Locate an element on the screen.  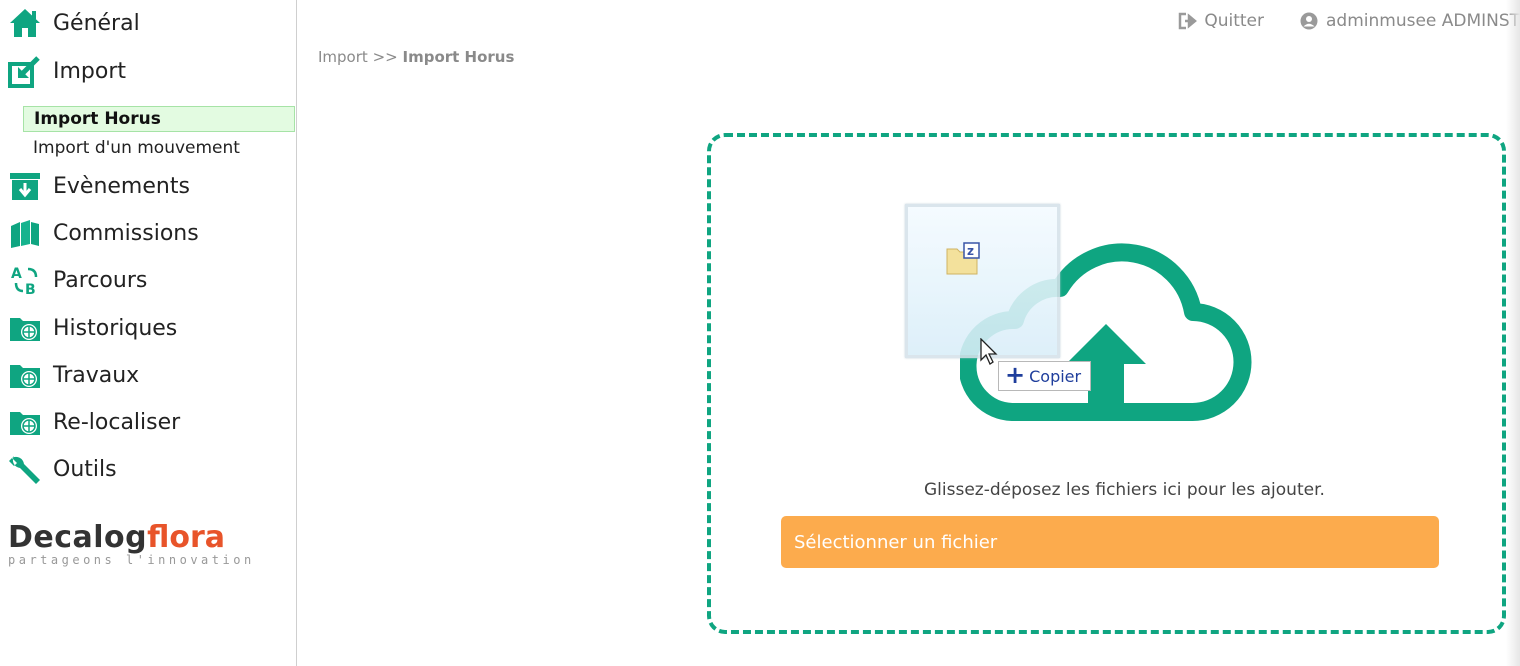
sidebar-item-travaux: Travaux is located at coordinates (148, 375).